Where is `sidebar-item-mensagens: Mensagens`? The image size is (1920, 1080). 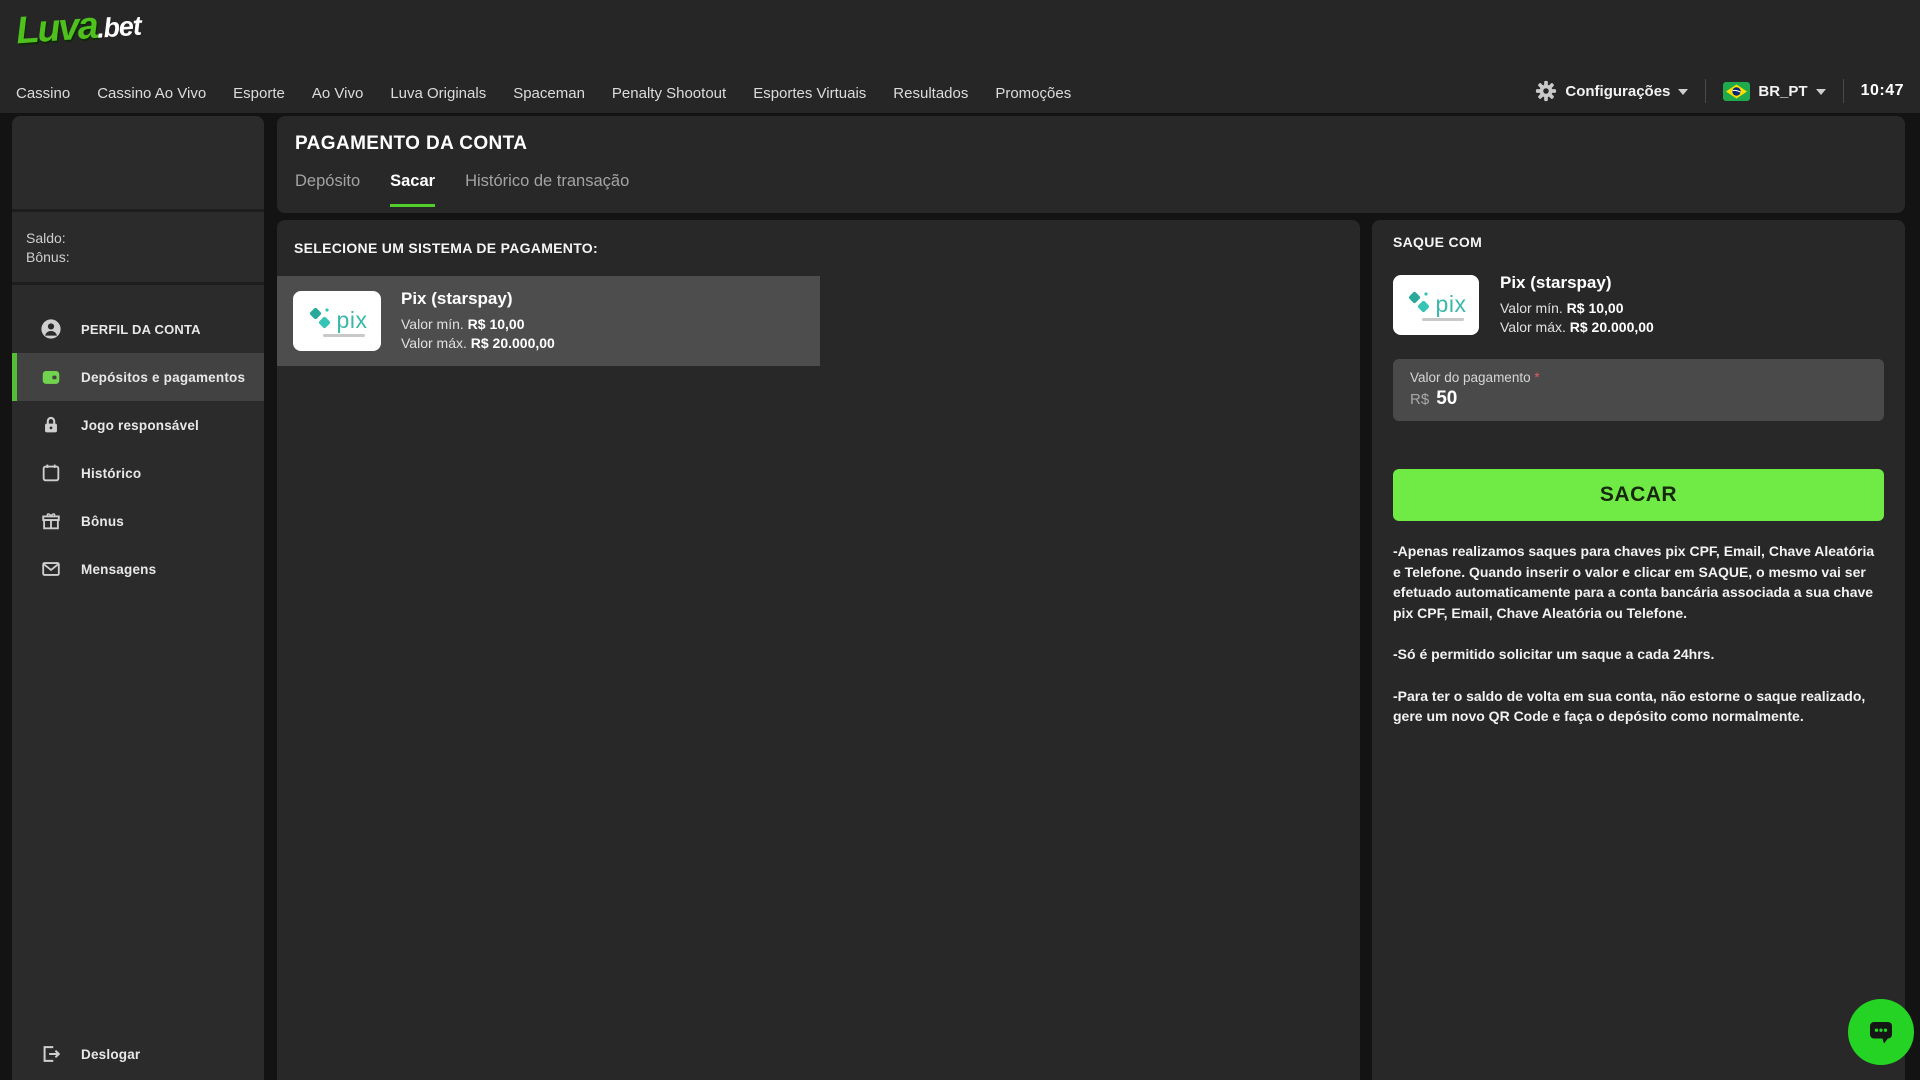 sidebar-item-mensagens: Mensagens is located at coordinates (138, 569).